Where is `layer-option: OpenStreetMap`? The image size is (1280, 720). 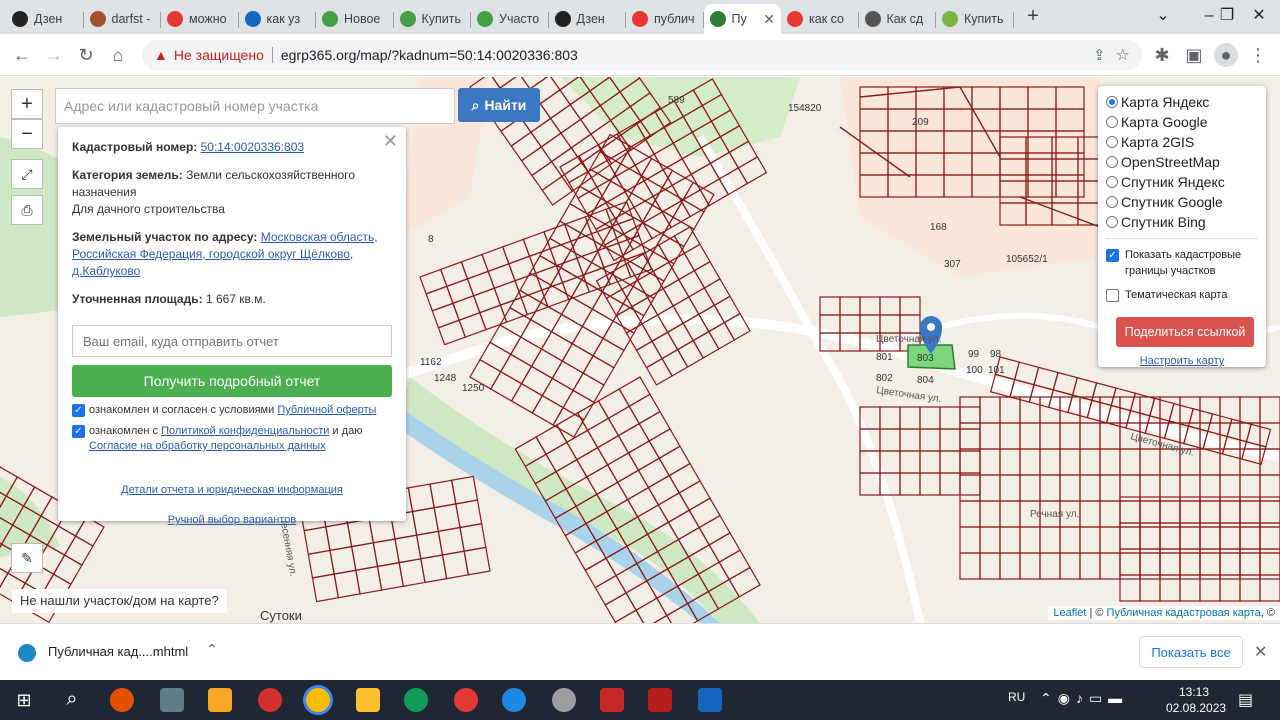 layer-option: OpenStreetMap is located at coordinates (1182, 162).